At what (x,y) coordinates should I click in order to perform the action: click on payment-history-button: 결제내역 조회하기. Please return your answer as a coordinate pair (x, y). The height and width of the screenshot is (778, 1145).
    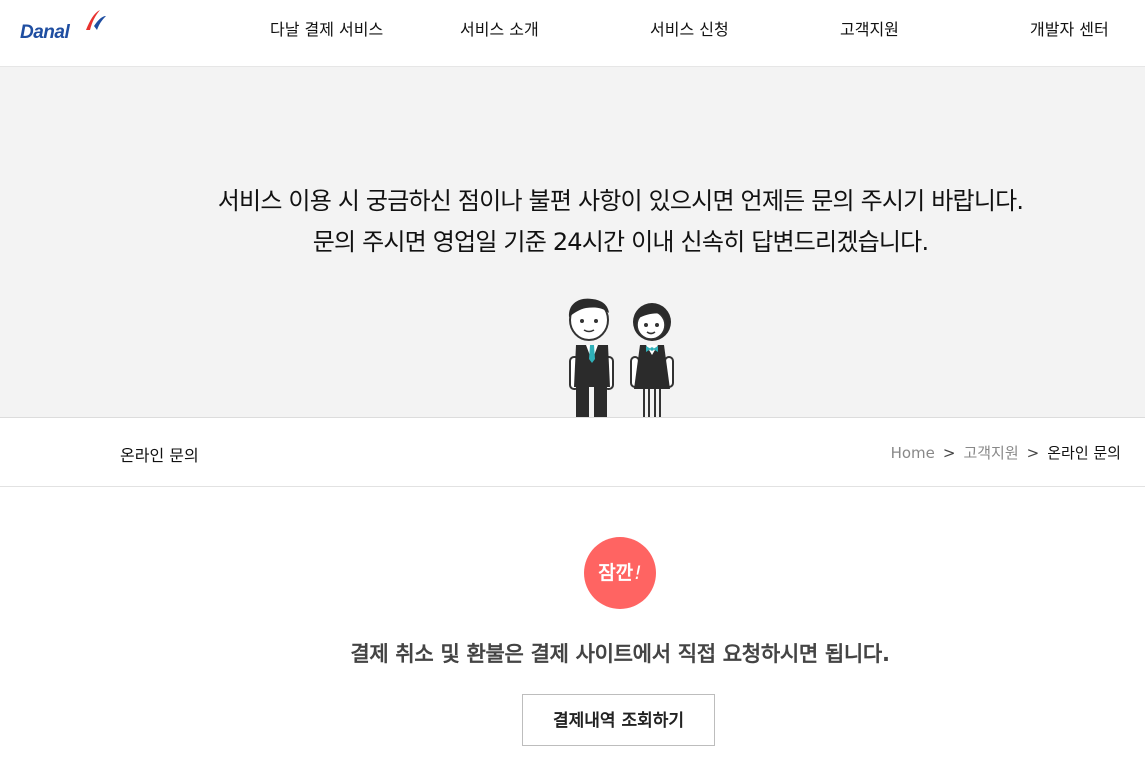
    Looking at the image, I should click on (618, 720).